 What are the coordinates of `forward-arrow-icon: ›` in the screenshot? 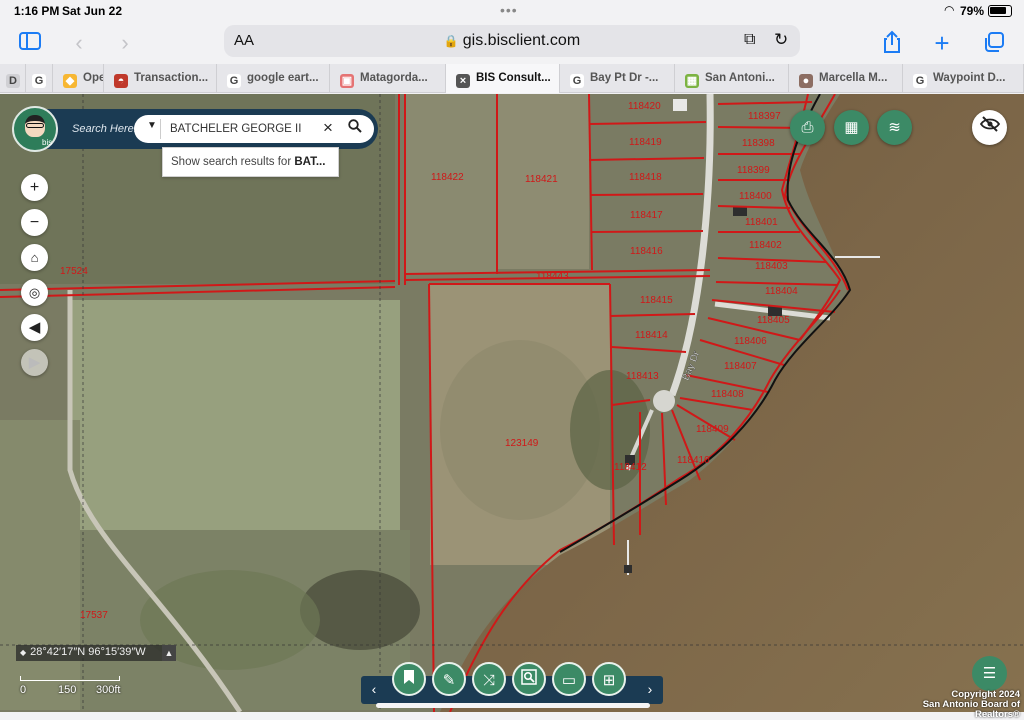 It's located at (125, 43).